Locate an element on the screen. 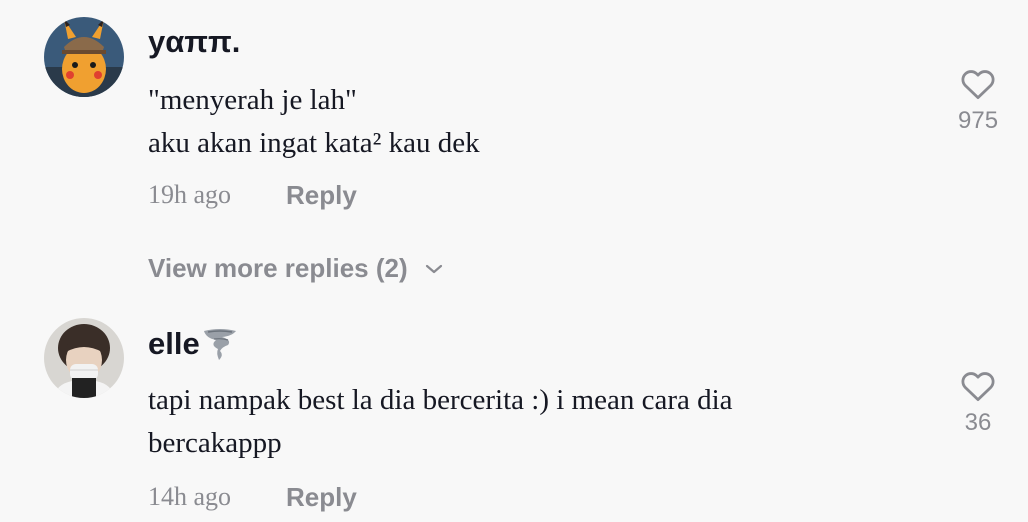 The image size is (1028, 522). chevron-down-icon is located at coordinates (433, 268).